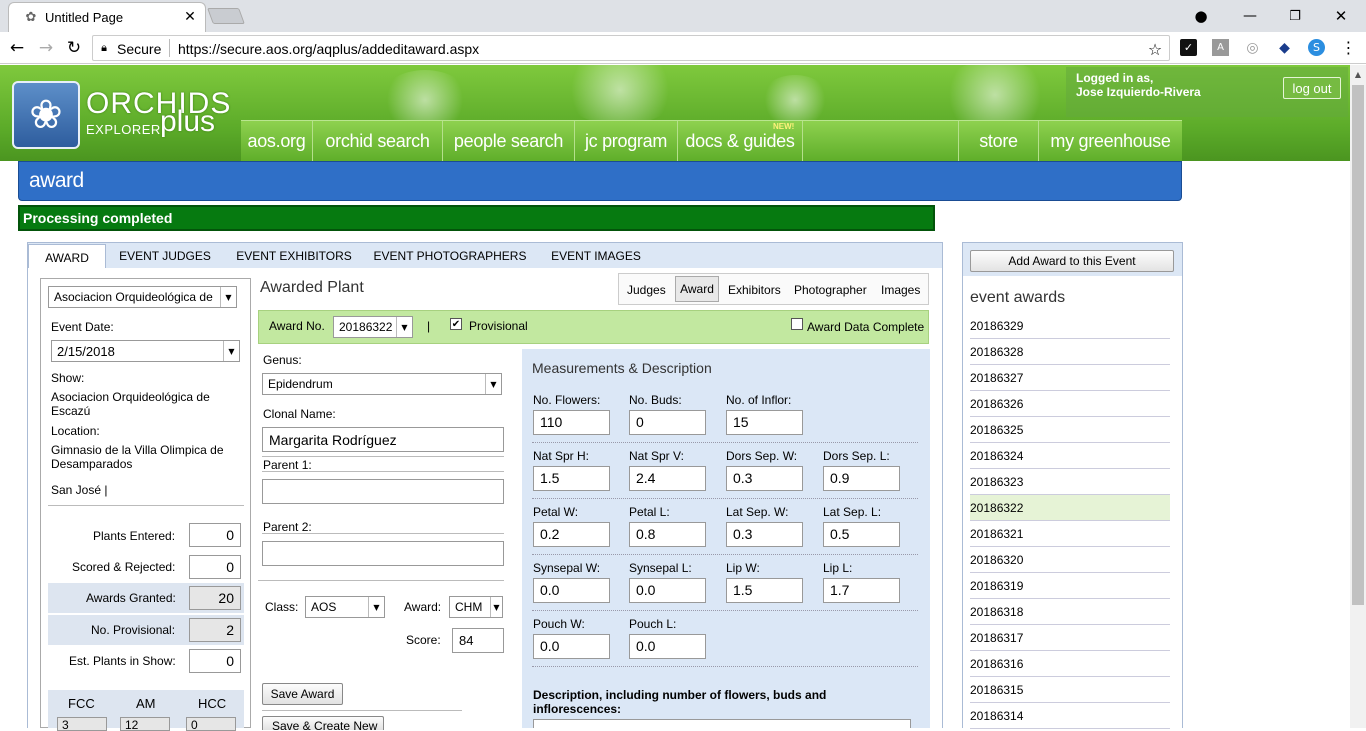 Image resolution: width=1366 pixels, height=731 pixels. Describe the element at coordinates (754, 290) in the screenshot. I see `subtab-exhibitors: Exhibitors` at that location.